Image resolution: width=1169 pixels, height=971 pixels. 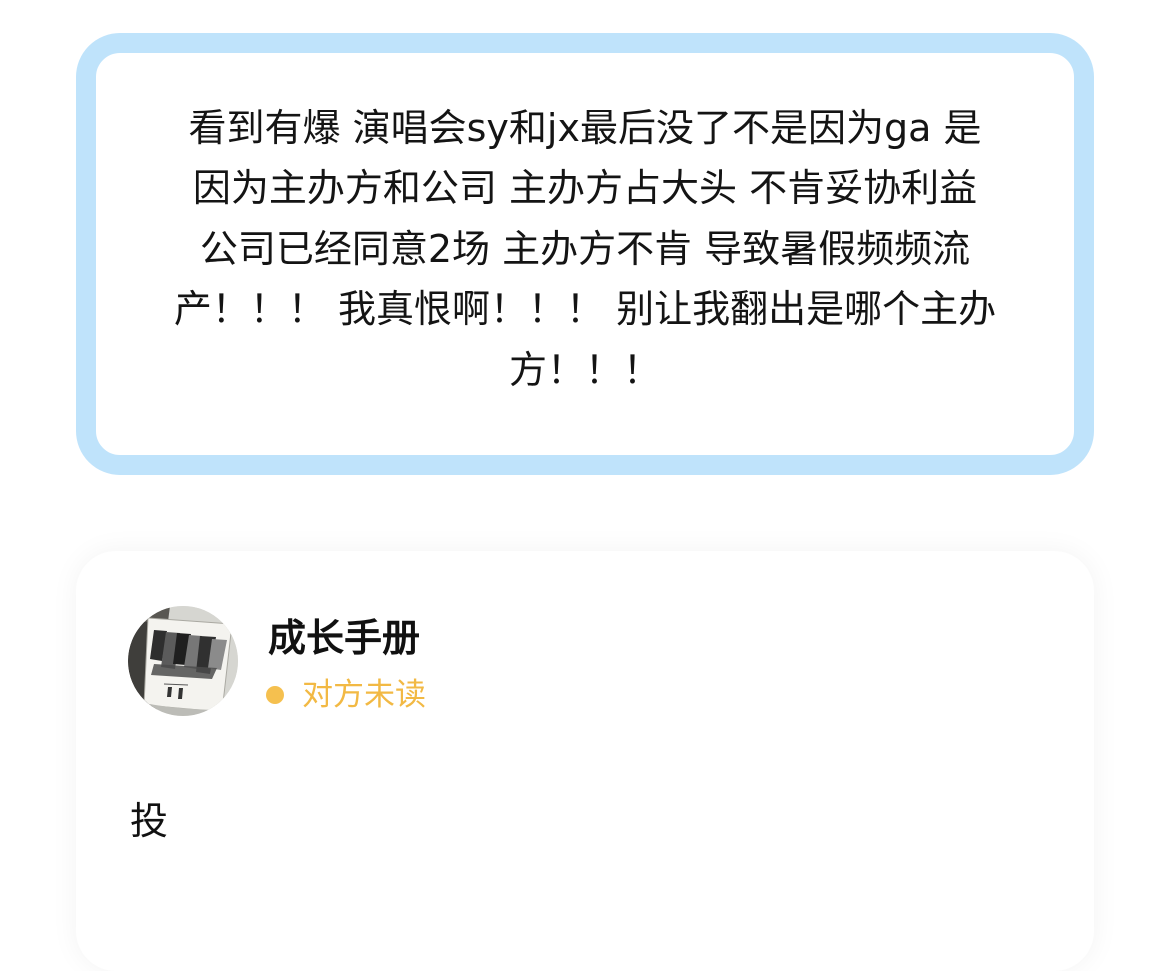 What do you see at coordinates (275, 695) in the screenshot?
I see `unread-dot-icon` at bounding box center [275, 695].